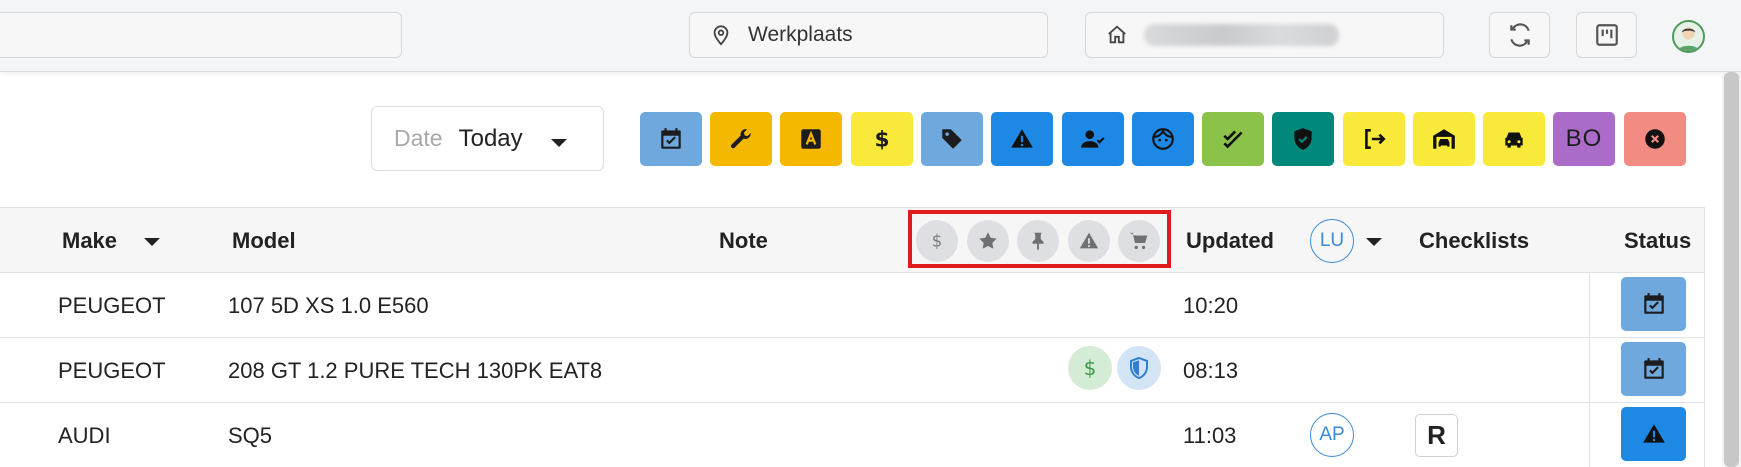 The image size is (1741, 467). I want to click on filter-garage-button, so click(1444, 139).